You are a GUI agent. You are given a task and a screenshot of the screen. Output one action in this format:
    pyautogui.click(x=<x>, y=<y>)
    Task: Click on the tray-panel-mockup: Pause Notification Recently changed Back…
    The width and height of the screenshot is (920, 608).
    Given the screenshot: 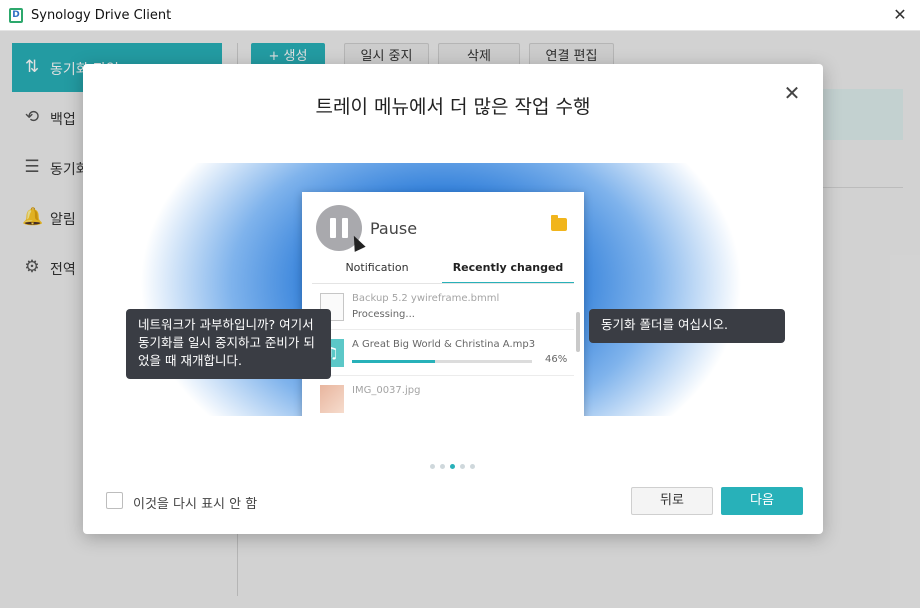 What is the action you would take?
    pyautogui.click(x=443, y=304)
    